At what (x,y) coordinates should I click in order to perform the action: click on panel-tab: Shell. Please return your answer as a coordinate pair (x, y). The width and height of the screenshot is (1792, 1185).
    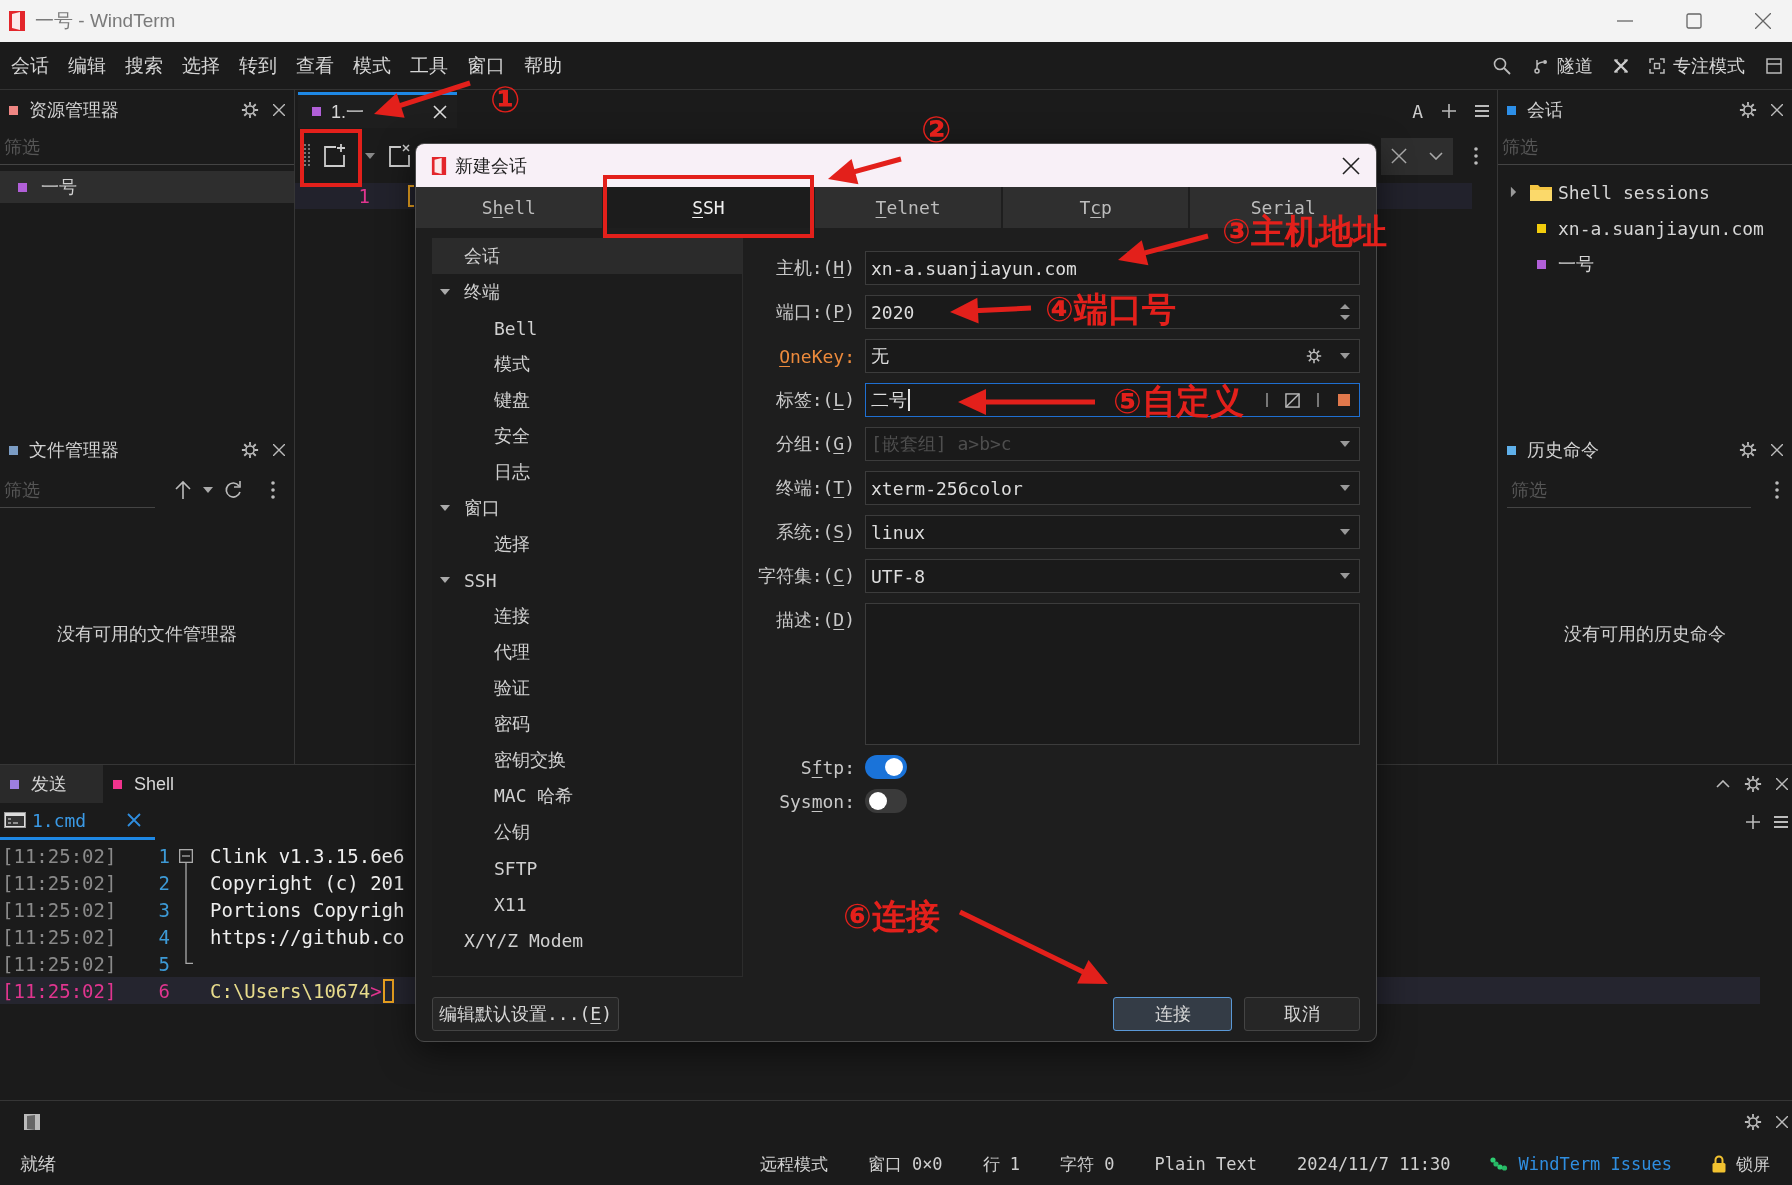
    Looking at the image, I should click on (149, 784).